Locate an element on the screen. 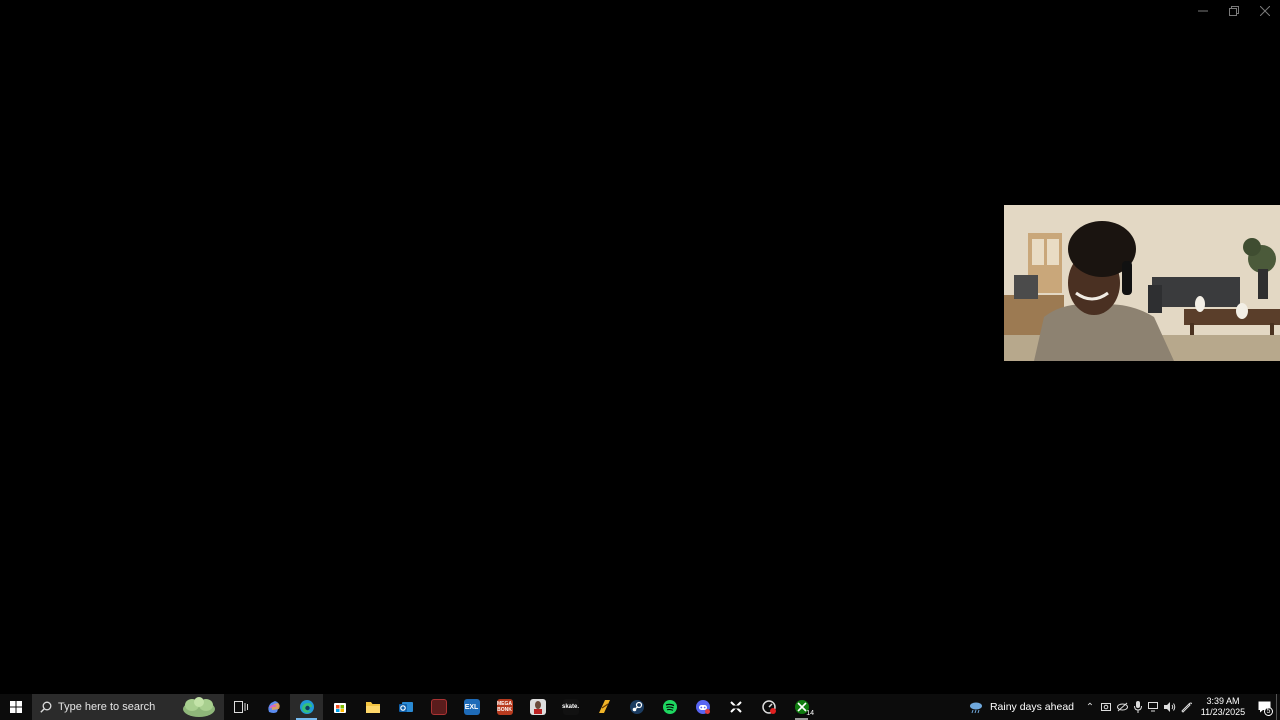 This screenshot has width=1280, height=720. pen-button is located at coordinates (1186, 707).